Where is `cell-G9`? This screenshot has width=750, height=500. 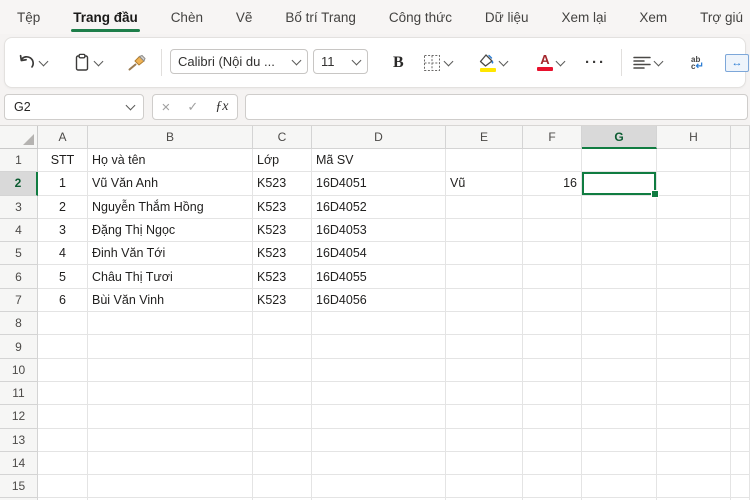 cell-G9 is located at coordinates (619, 347).